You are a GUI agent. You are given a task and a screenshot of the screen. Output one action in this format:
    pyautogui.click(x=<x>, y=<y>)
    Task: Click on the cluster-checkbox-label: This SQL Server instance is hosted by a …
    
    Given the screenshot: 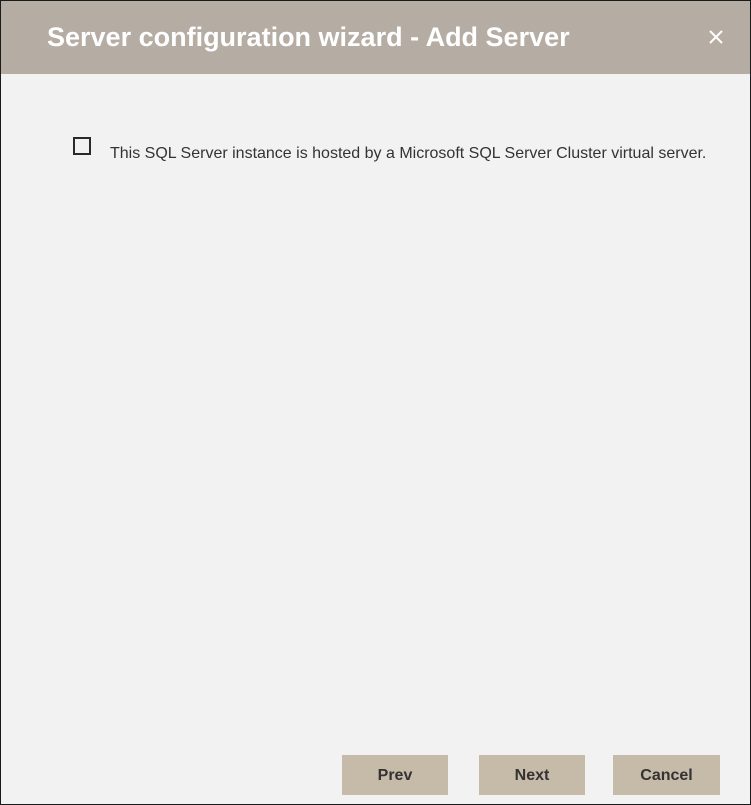 What is the action you would take?
    pyautogui.click(x=408, y=153)
    